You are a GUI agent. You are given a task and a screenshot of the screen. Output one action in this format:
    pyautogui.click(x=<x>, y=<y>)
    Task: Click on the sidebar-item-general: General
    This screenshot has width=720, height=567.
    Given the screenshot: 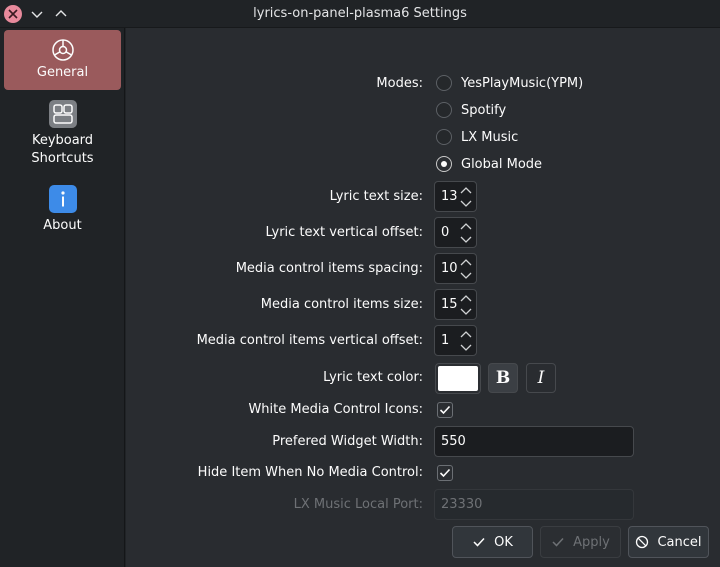 What is the action you would take?
    pyautogui.click(x=62, y=60)
    